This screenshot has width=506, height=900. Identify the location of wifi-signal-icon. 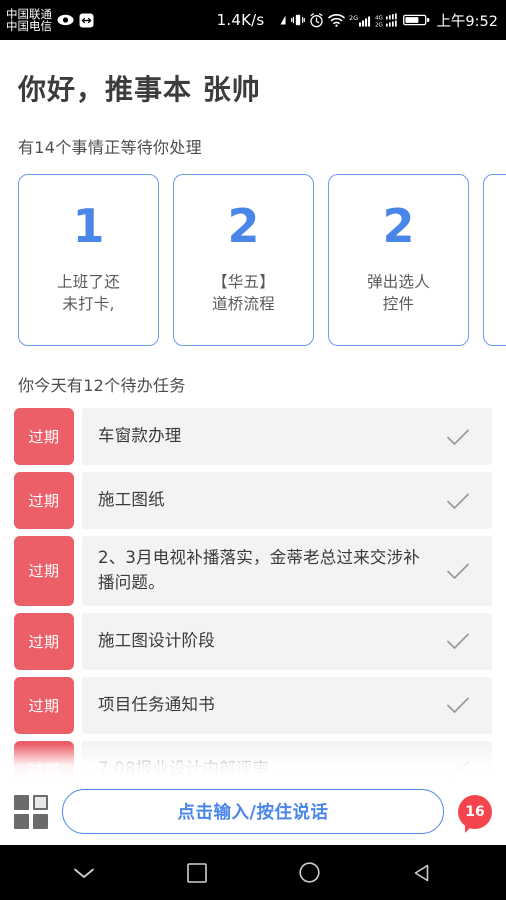
(278, 20).